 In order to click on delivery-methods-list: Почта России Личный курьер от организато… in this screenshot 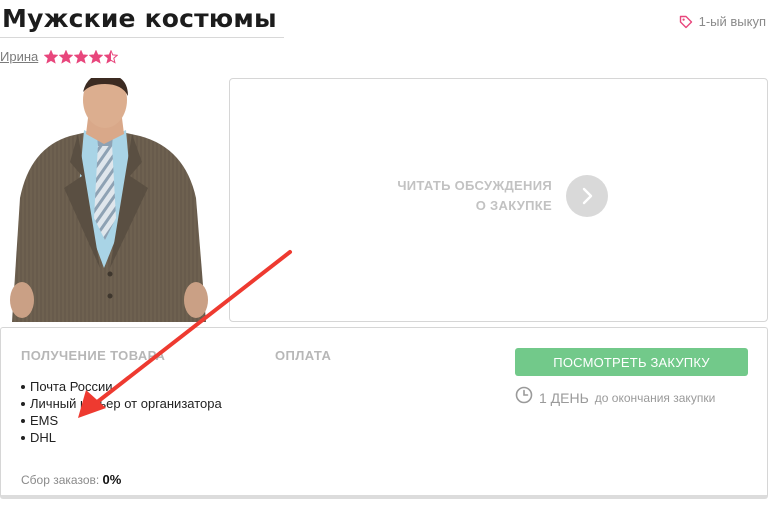, I will do `click(121, 412)`.